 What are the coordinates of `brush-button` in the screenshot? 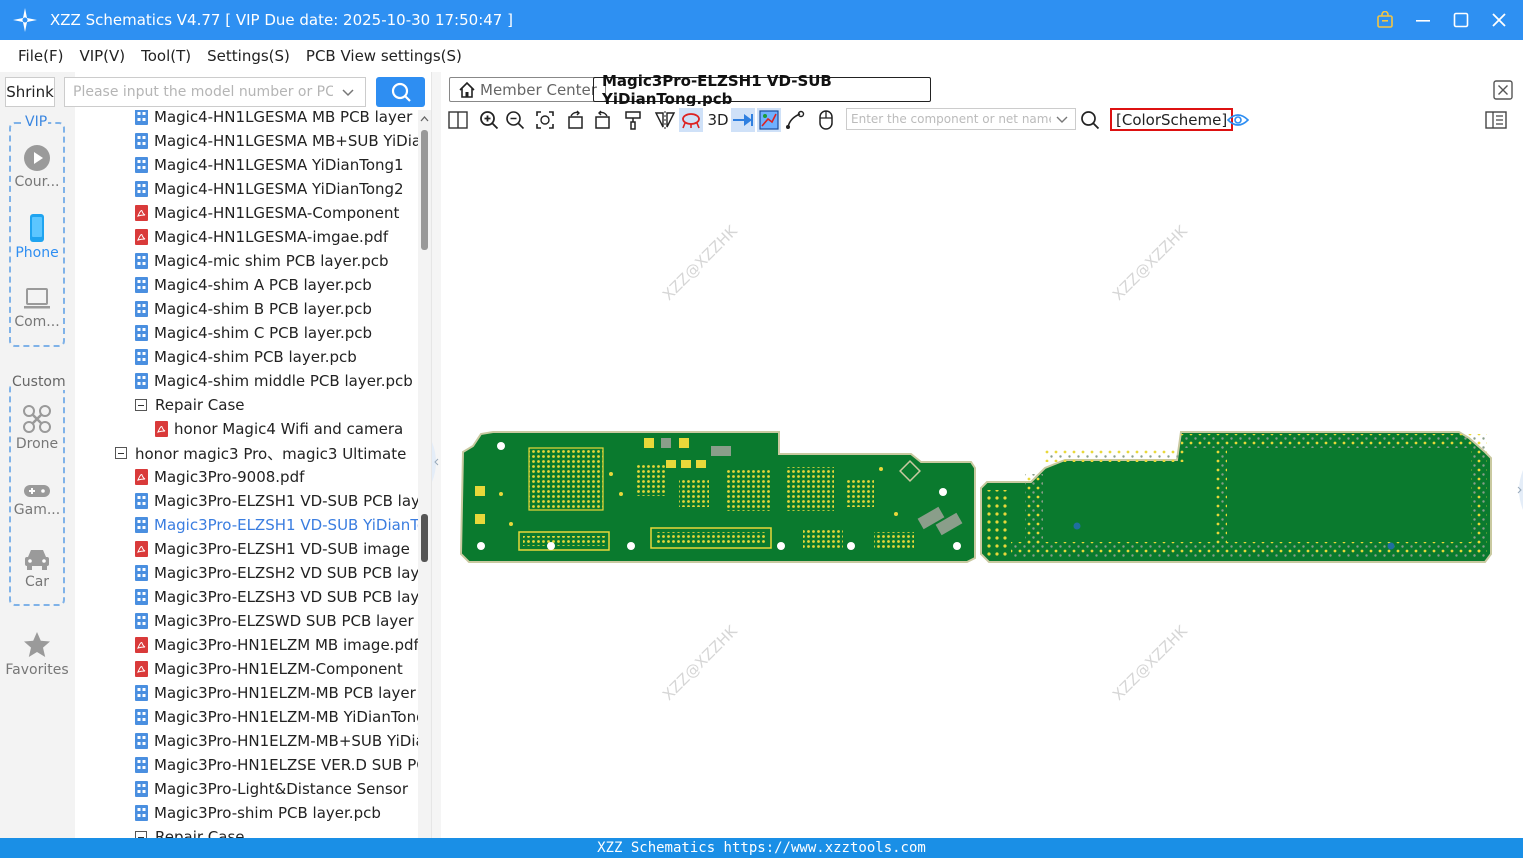 It's located at (633, 120).